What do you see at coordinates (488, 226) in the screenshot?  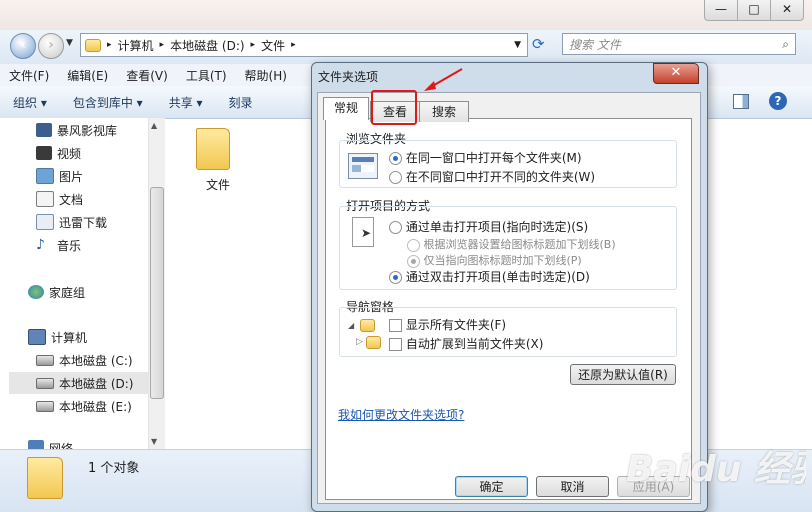 I see `option-single-click: 通过单击打开项目(指向时选定)(S)` at bounding box center [488, 226].